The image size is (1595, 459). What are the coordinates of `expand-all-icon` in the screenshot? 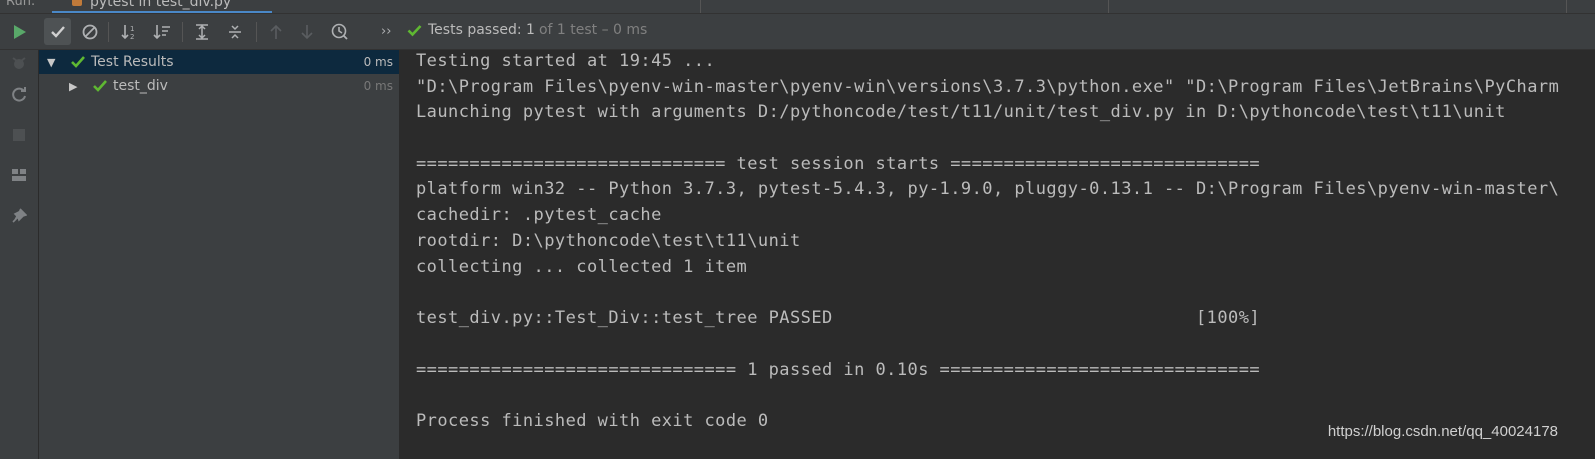 It's located at (201, 31).